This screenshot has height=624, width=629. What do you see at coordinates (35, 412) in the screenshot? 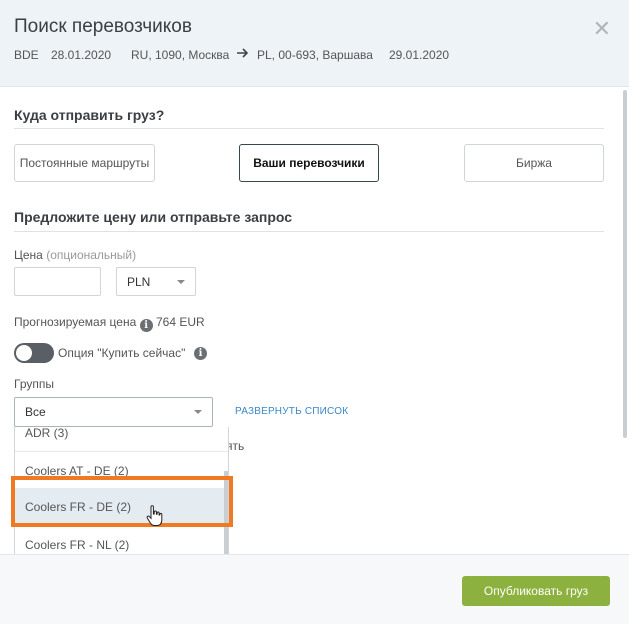
I see `groups-selected-value: Все` at bounding box center [35, 412].